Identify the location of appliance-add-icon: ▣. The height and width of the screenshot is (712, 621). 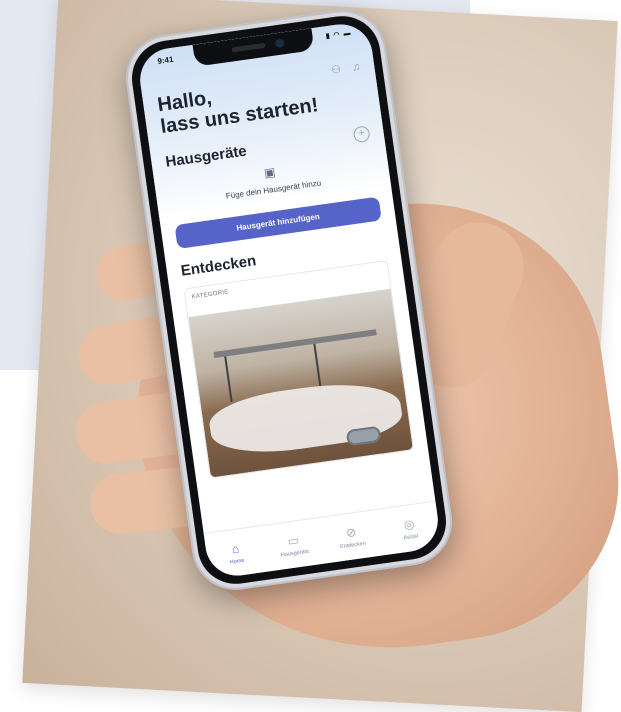
(270, 172).